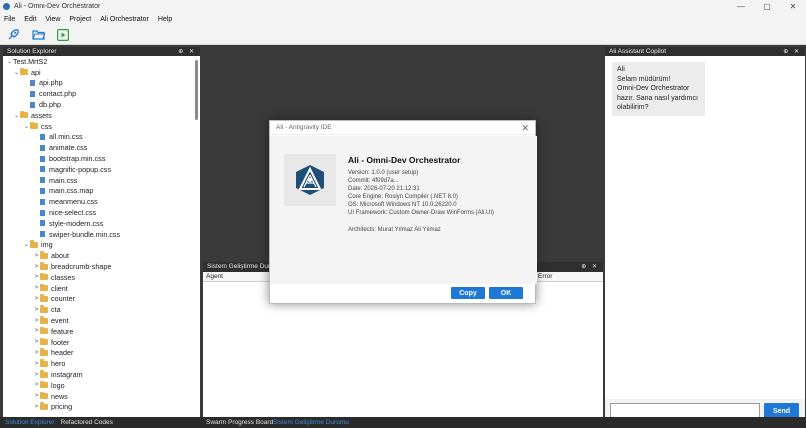 The image size is (806, 428). Describe the element at coordinates (214, 276) in the screenshot. I see `column-agent: Agent` at that location.